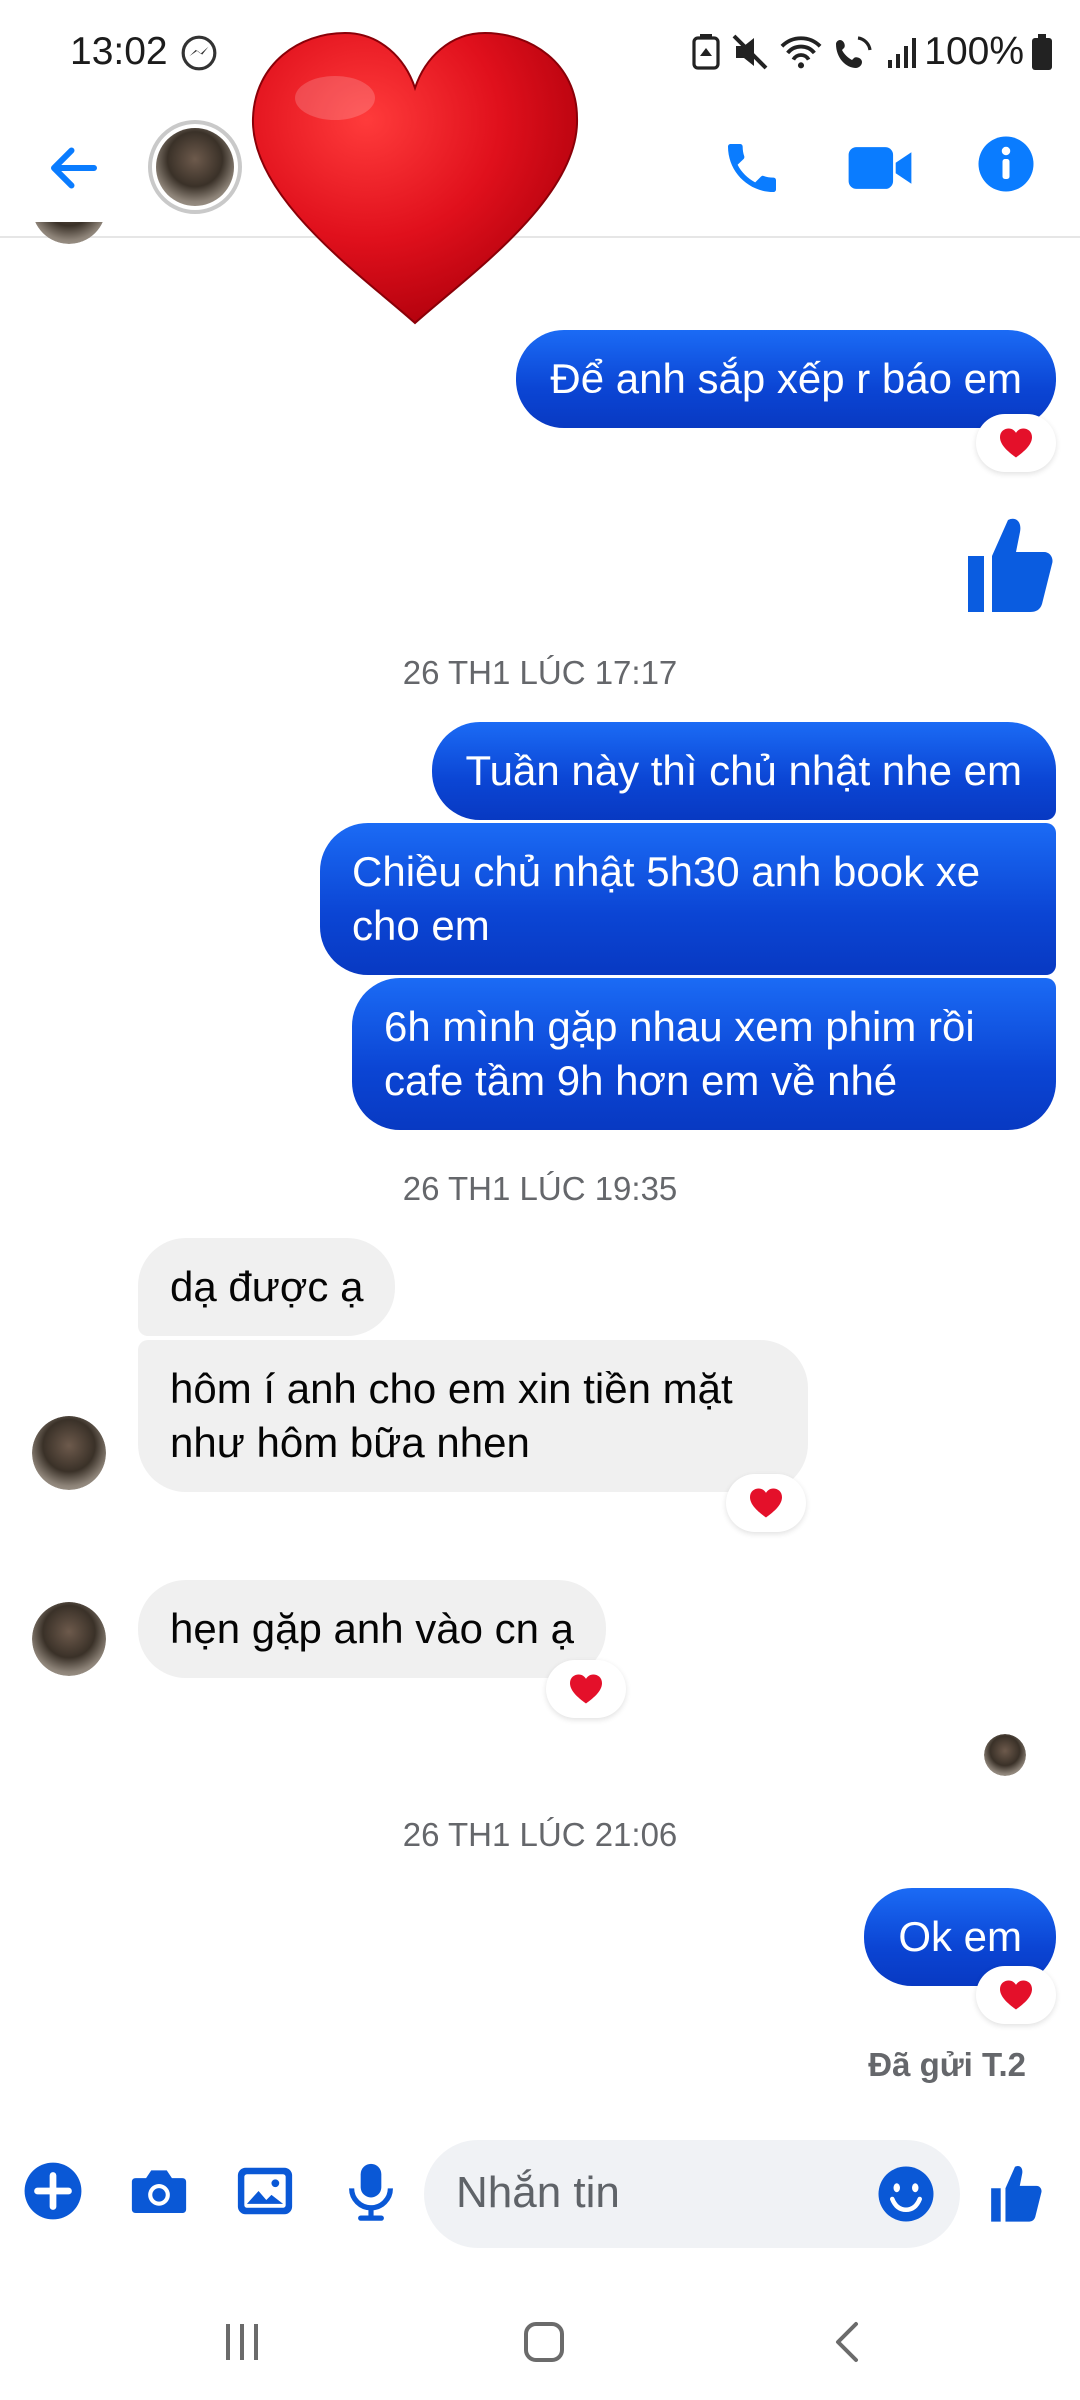 This screenshot has width=1080, height=2400. Describe the element at coordinates (265, 2191) in the screenshot. I see `image-icon` at that location.